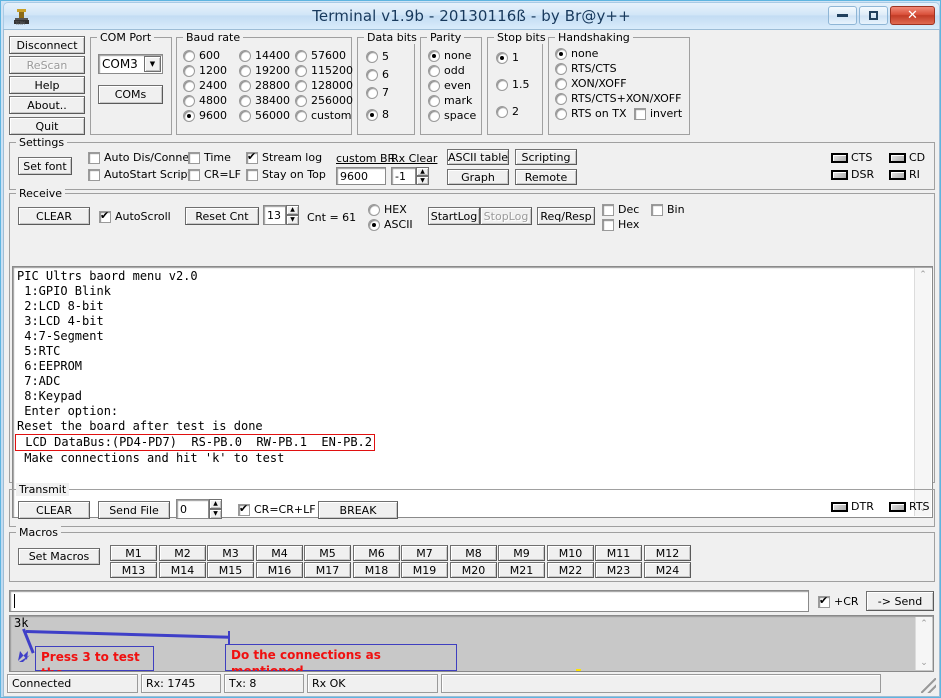  Describe the element at coordinates (320, 55) in the screenshot. I see `baud-57600: 57600` at that location.